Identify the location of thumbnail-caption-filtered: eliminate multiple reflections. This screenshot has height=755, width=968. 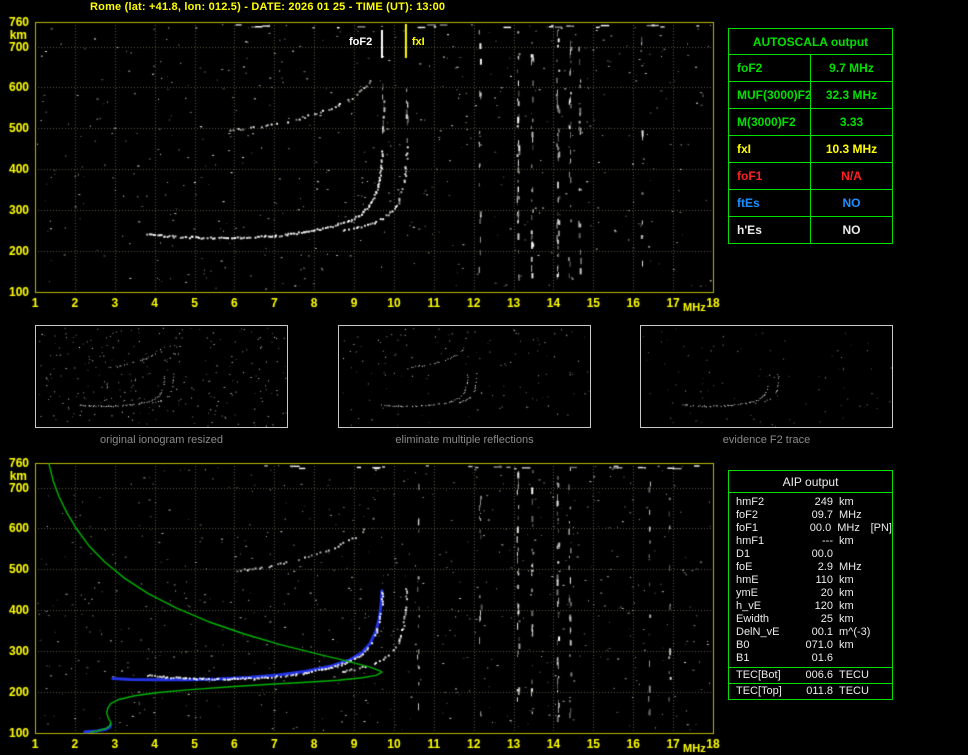
(464, 440).